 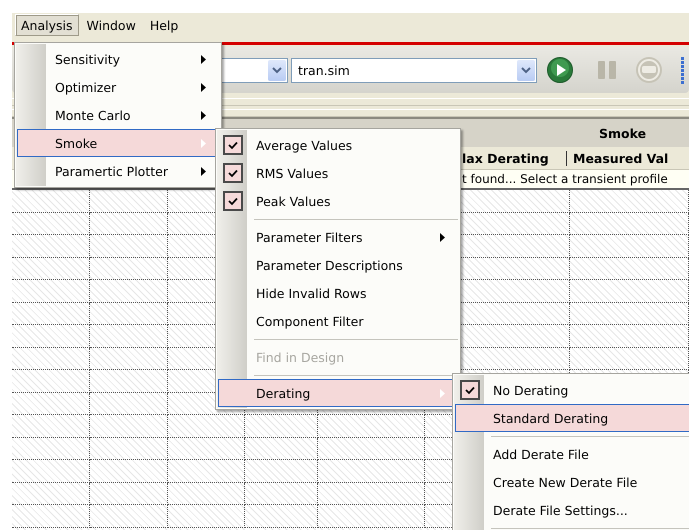 I want to click on menu-item: No Derating, so click(x=572, y=390).